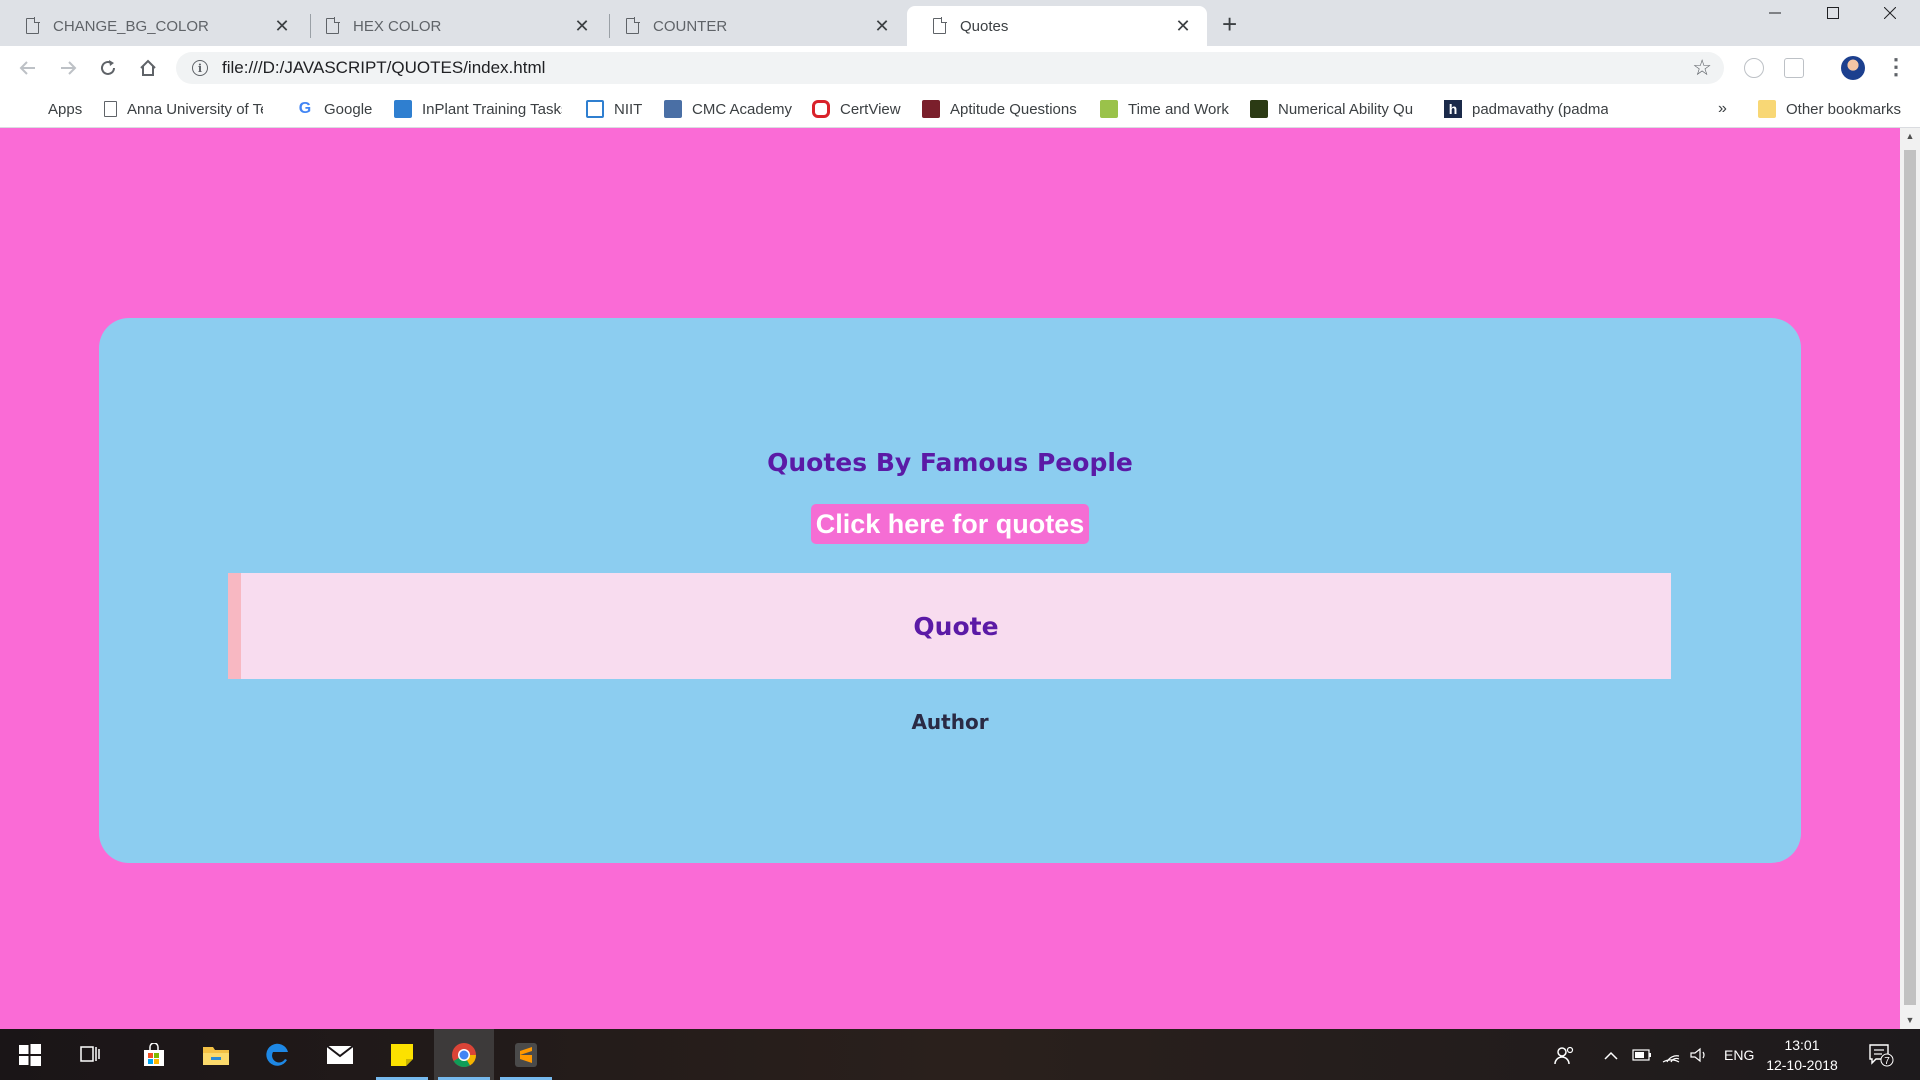 Image resolution: width=1920 pixels, height=1080 pixels. I want to click on bookmark-label: CMC Academy, so click(742, 109).